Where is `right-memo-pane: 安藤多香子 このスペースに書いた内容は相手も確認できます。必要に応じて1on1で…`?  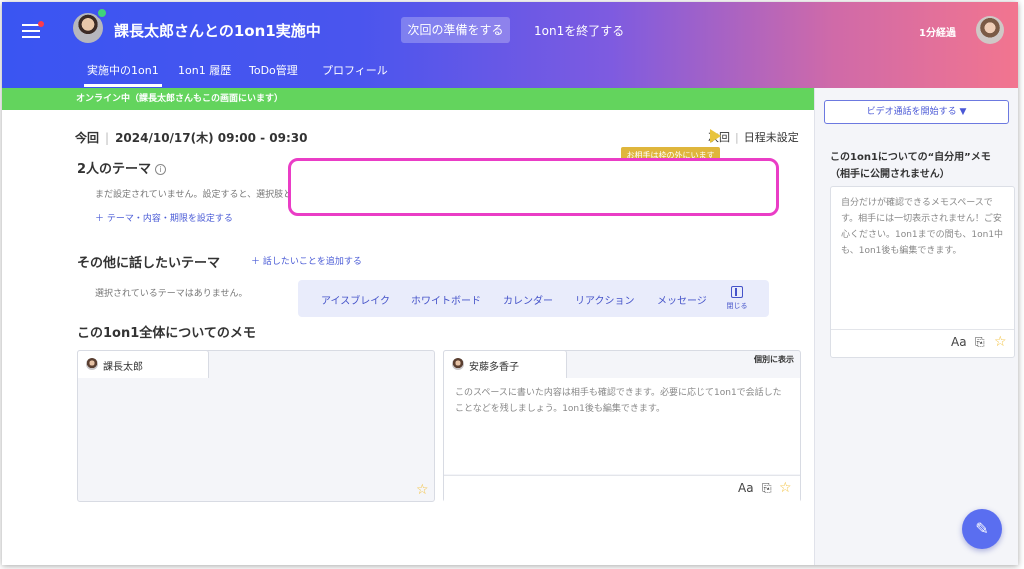 right-memo-pane: 安藤多香子 このスペースに書いた内容は相手も確認できます。必要に応じて1on1で… is located at coordinates (622, 426).